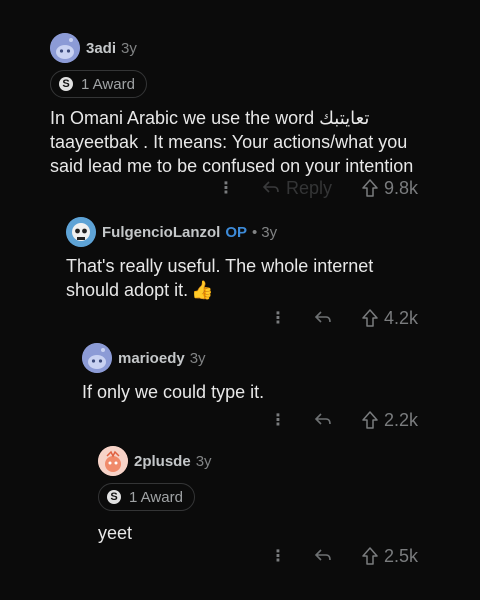  What do you see at coordinates (278, 461) in the screenshot?
I see `comment-header: 2plusde 3y` at bounding box center [278, 461].